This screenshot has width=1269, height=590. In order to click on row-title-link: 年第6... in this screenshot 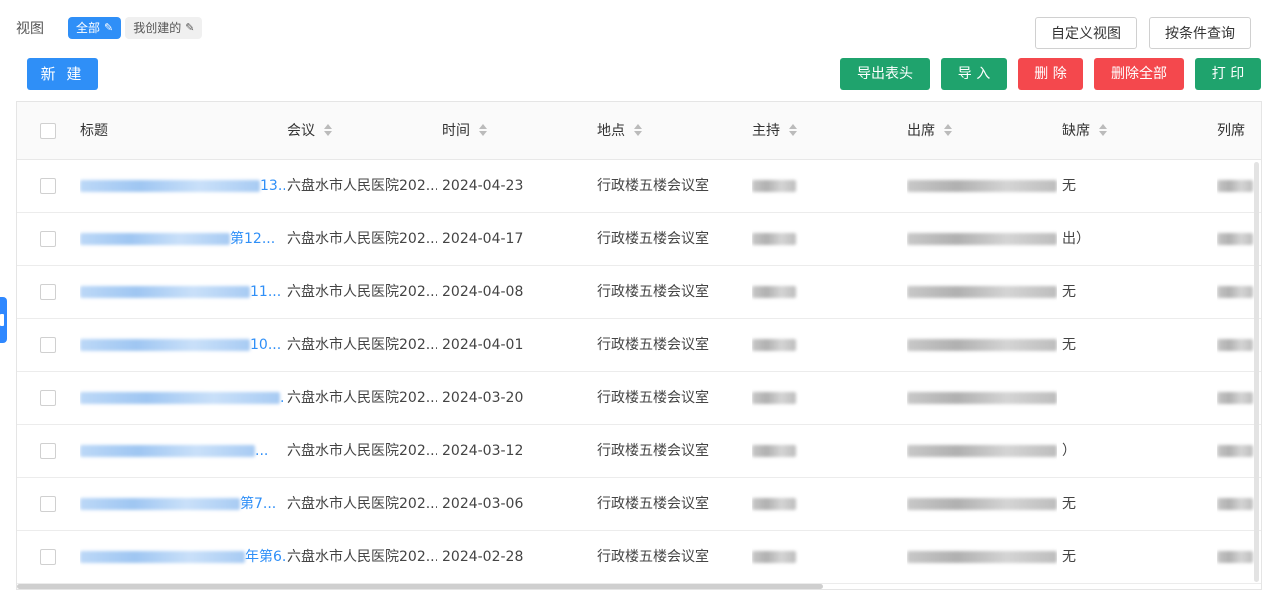, I will do `click(182, 557)`.